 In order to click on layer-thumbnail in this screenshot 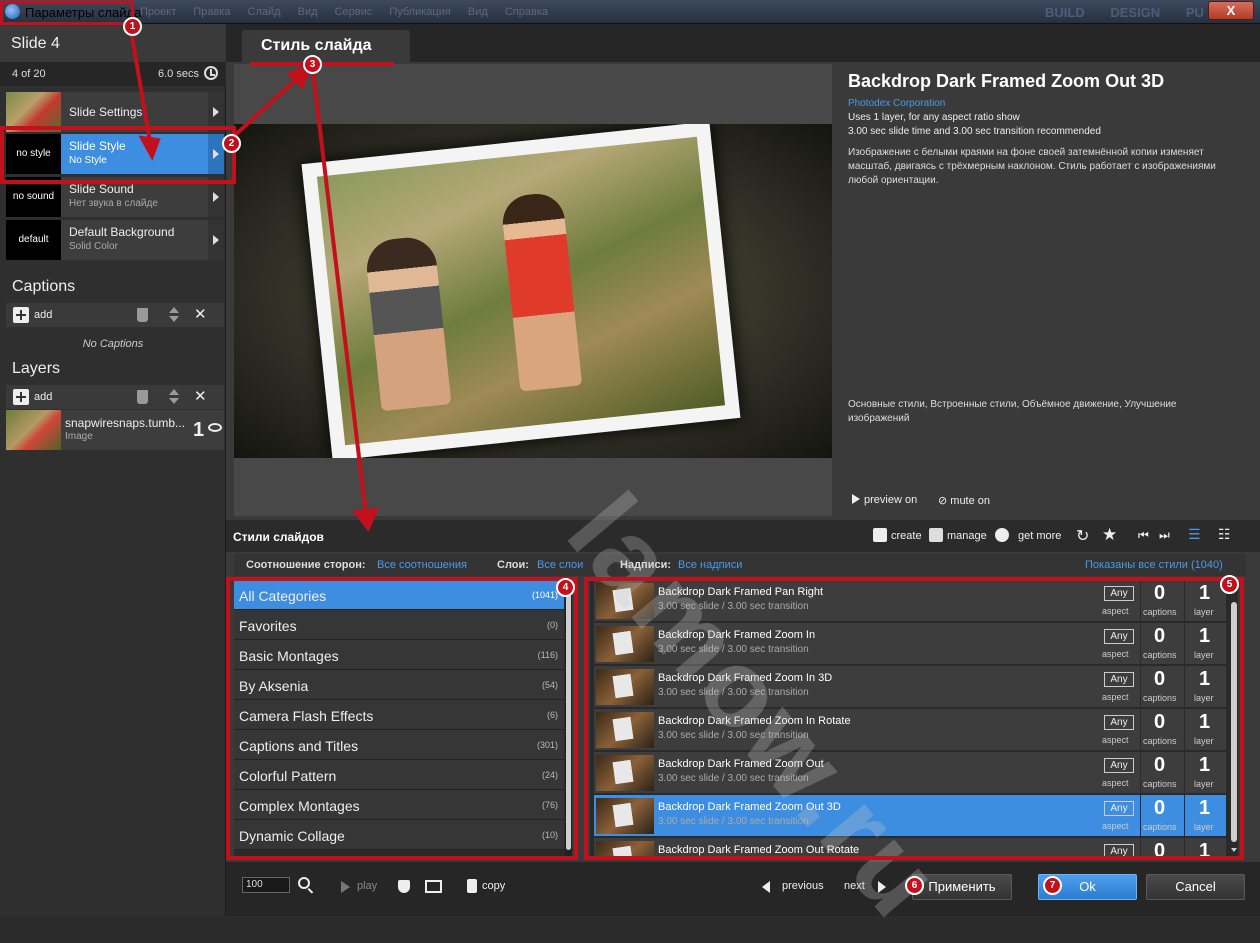, I will do `click(33, 430)`.